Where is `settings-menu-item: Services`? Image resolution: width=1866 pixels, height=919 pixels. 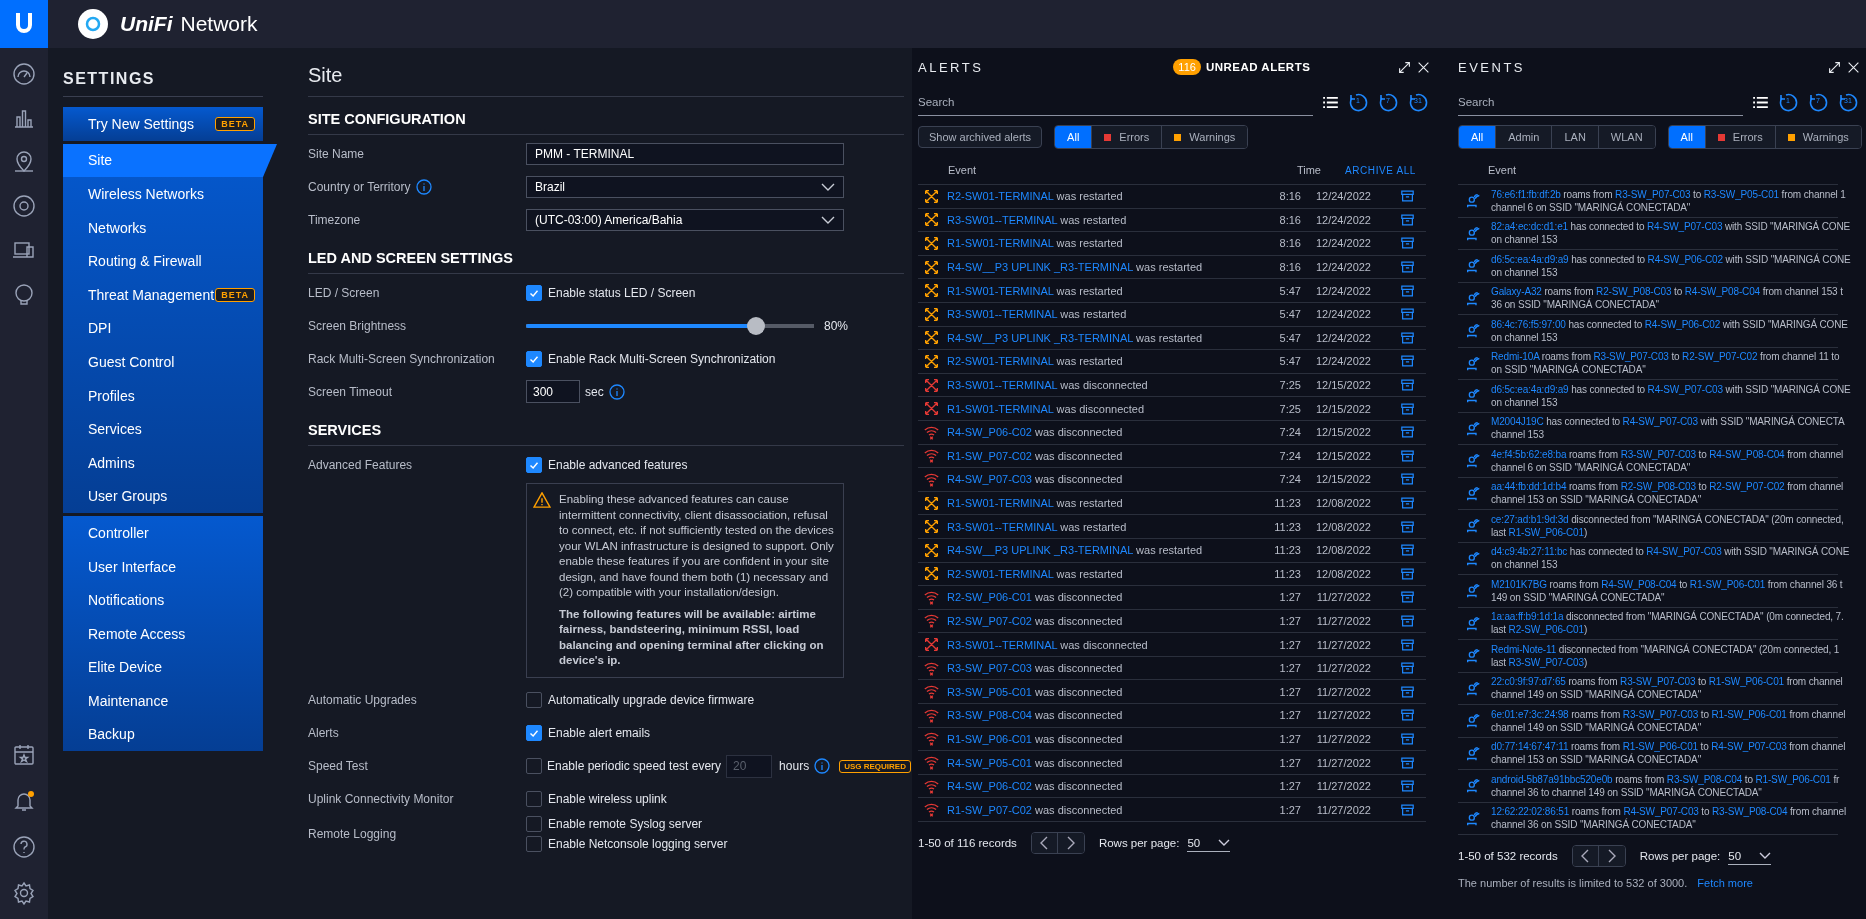
settings-menu-item: Services is located at coordinates (163, 429).